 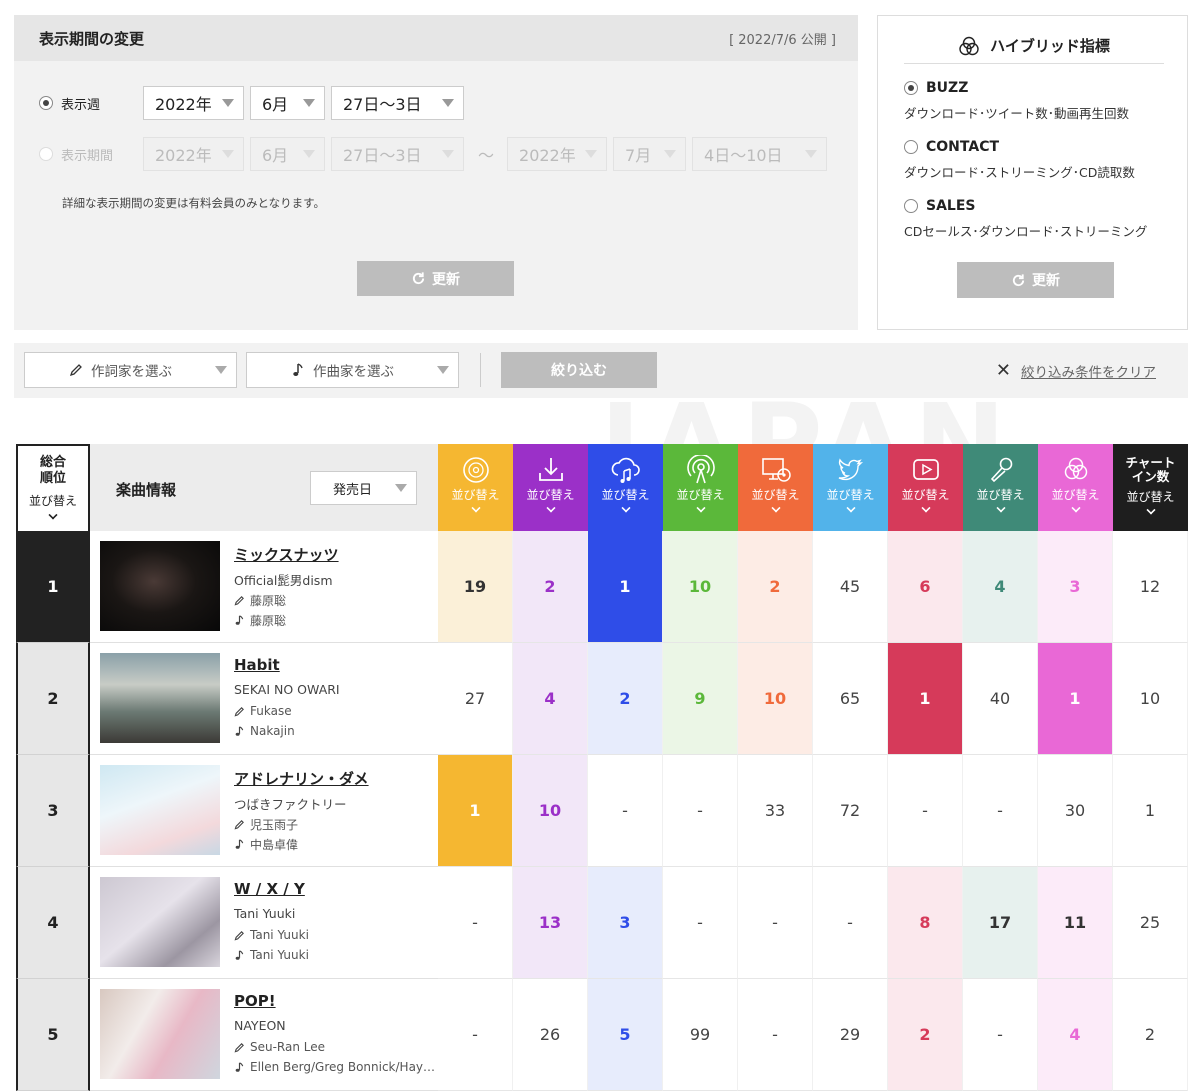 What do you see at coordinates (435, 278) in the screenshot?
I see `period-update-button: 更新` at bounding box center [435, 278].